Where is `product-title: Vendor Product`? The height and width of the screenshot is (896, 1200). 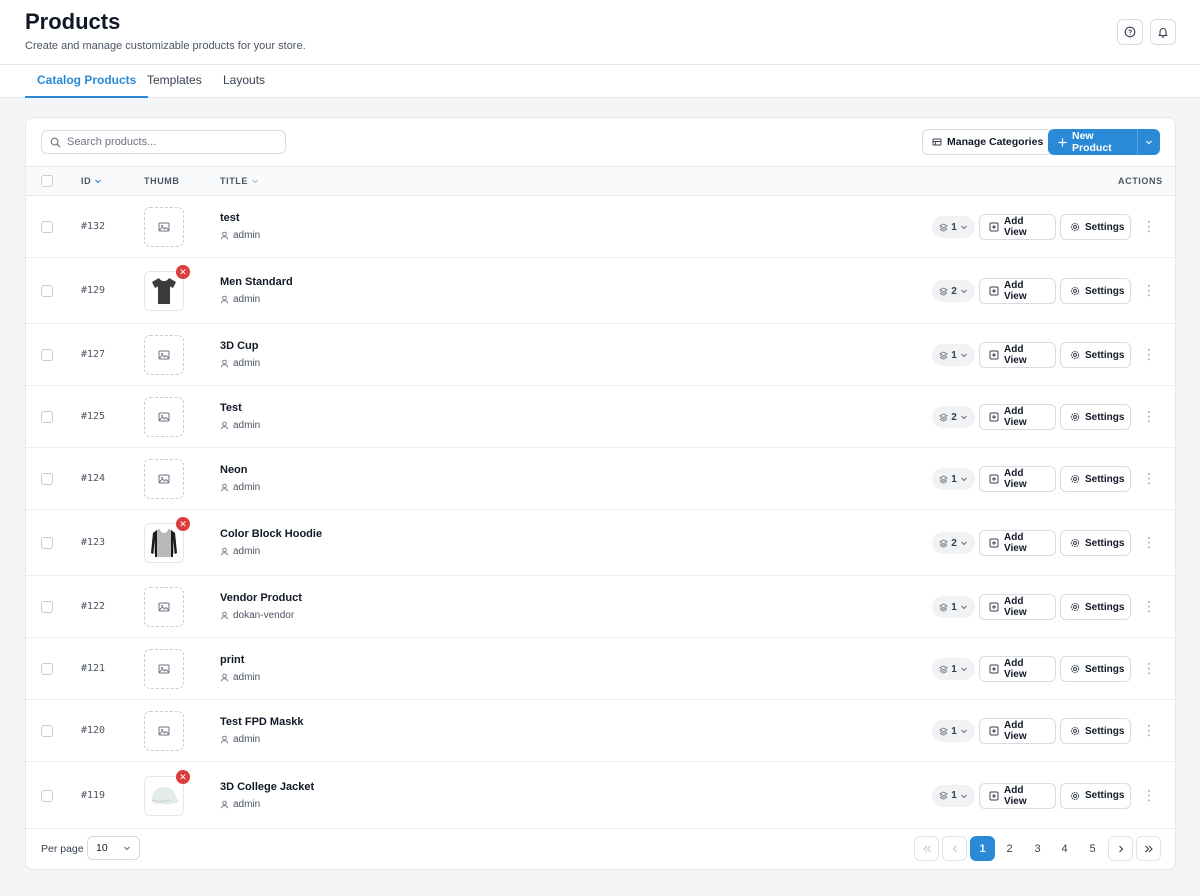 product-title: Vendor Product is located at coordinates (261, 598).